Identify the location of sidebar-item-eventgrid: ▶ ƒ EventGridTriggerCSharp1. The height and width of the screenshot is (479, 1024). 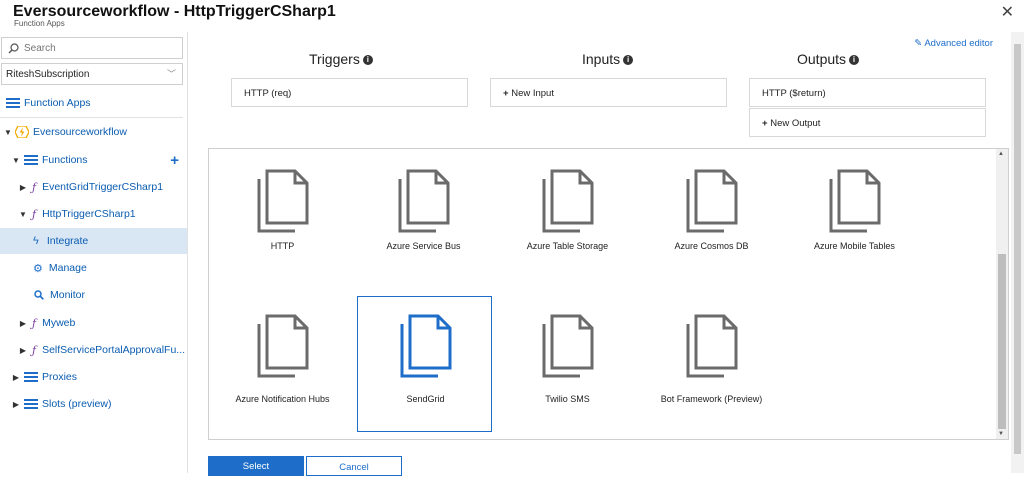
(93, 187).